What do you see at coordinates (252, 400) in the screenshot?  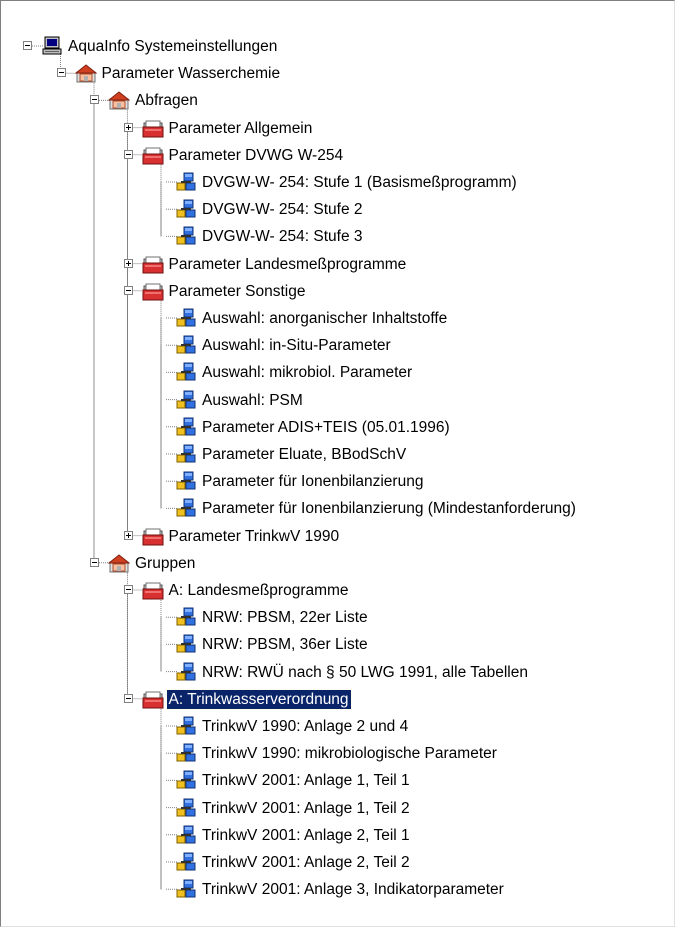 I see `tree-node-label: Auswahl: PSM` at bounding box center [252, 400].